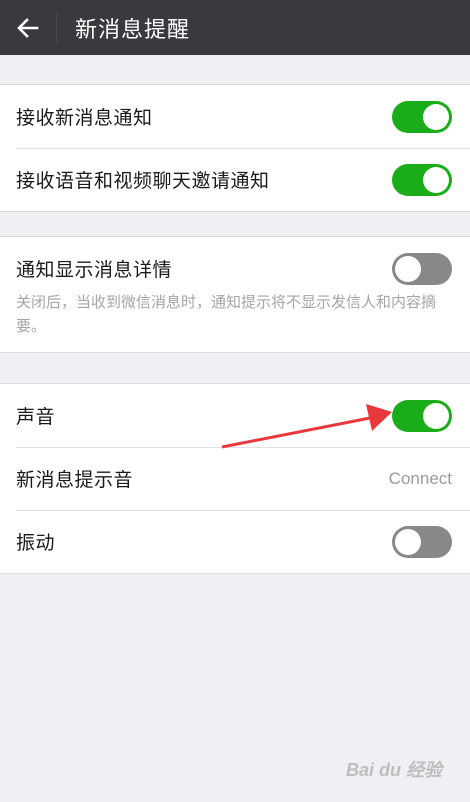  I want to click on new-message-notification-toggle, so click(422, 116).